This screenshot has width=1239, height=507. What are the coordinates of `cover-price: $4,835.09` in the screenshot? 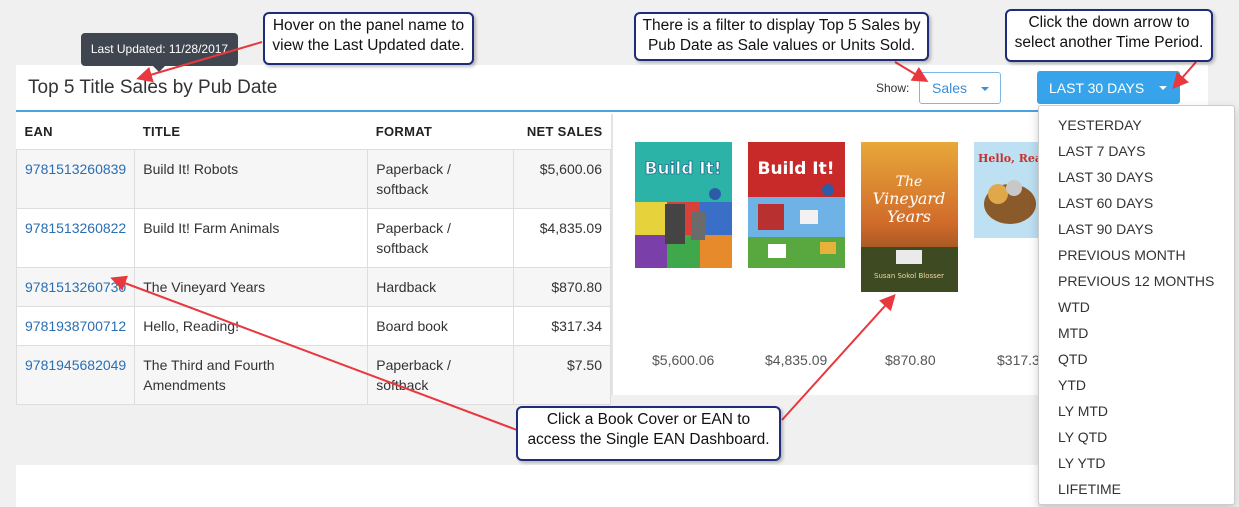 It's located at (796, 360).